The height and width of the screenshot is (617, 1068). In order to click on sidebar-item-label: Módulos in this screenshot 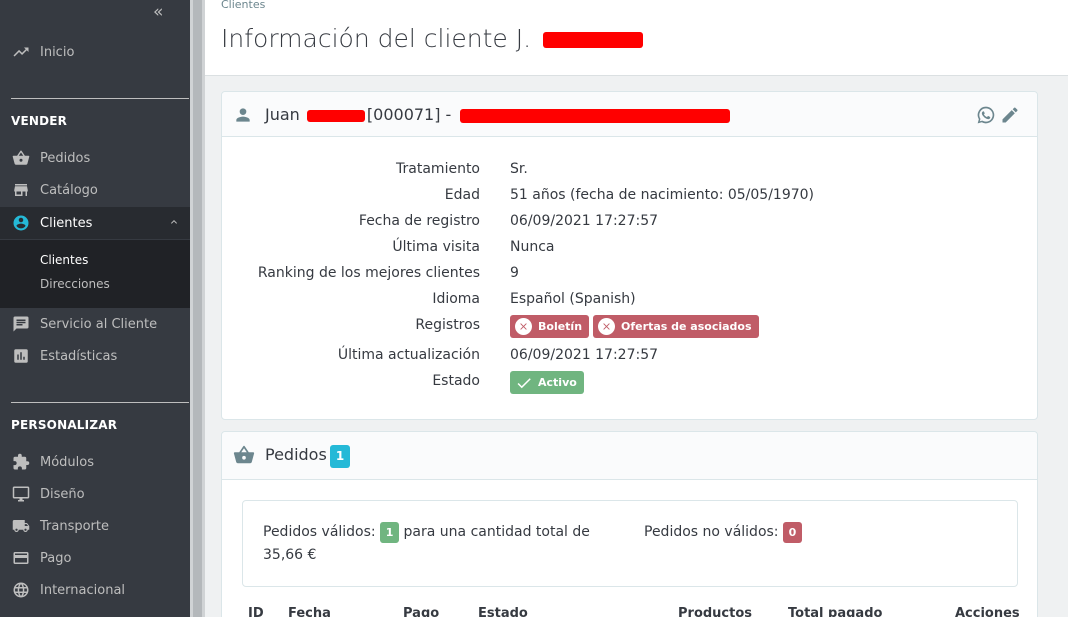, I will do `click(67, 462)`.